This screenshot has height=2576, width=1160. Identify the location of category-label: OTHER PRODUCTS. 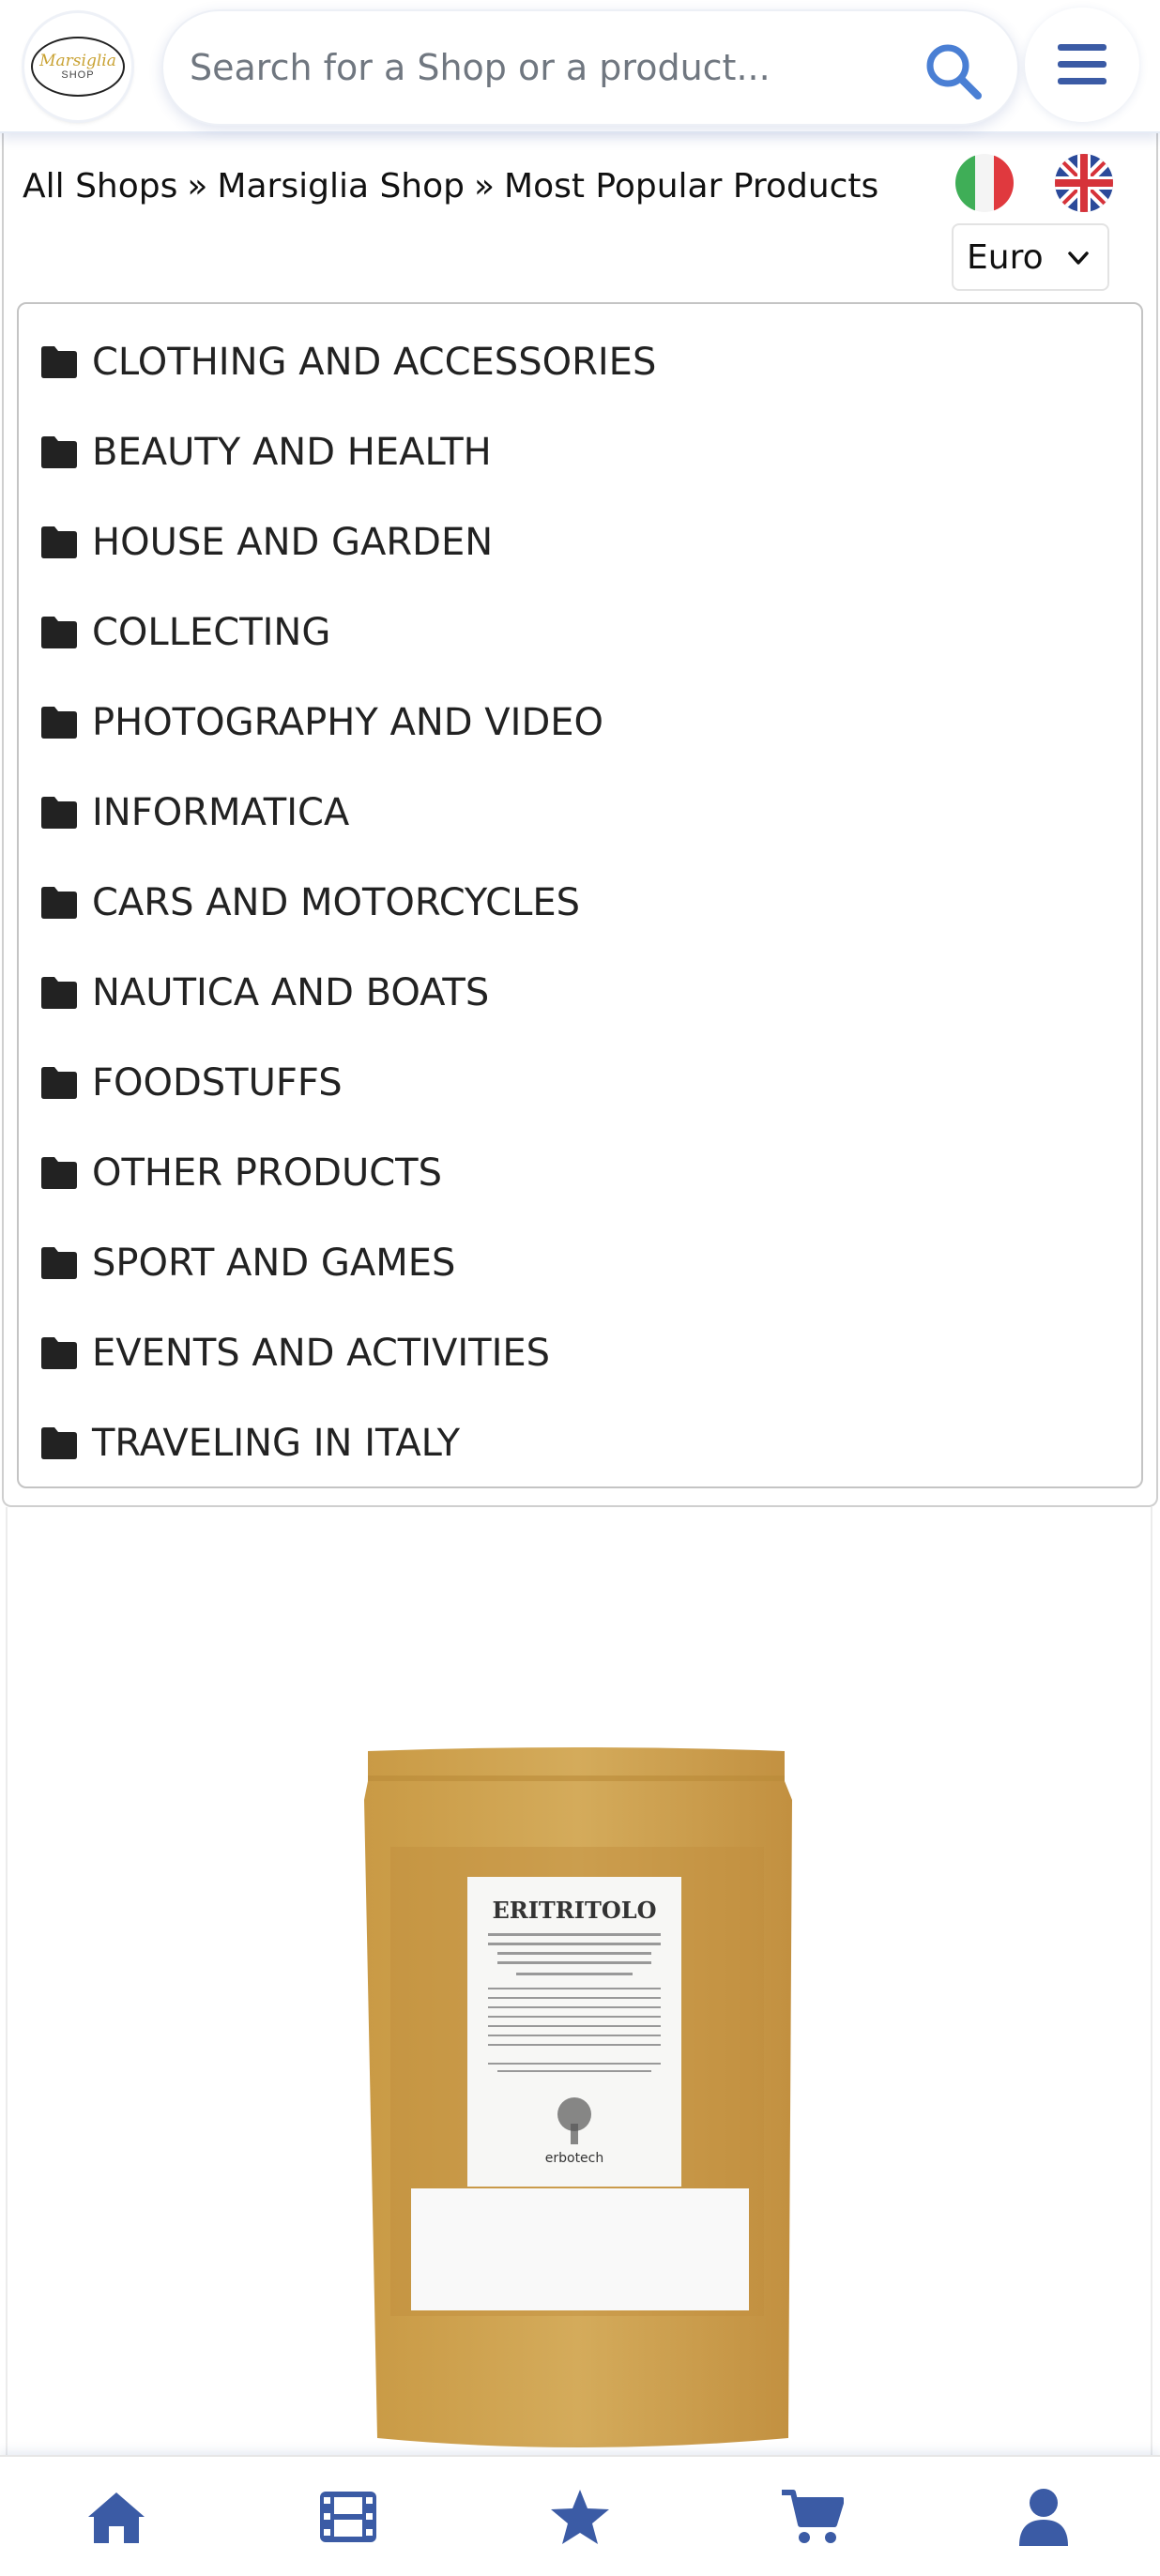
(267, 1173).